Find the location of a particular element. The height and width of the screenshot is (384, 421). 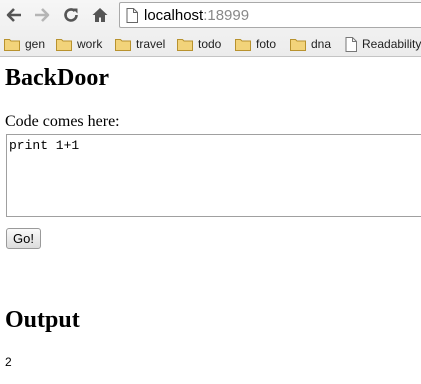

bookmark-label: foto is located at coordinates (266, 44).